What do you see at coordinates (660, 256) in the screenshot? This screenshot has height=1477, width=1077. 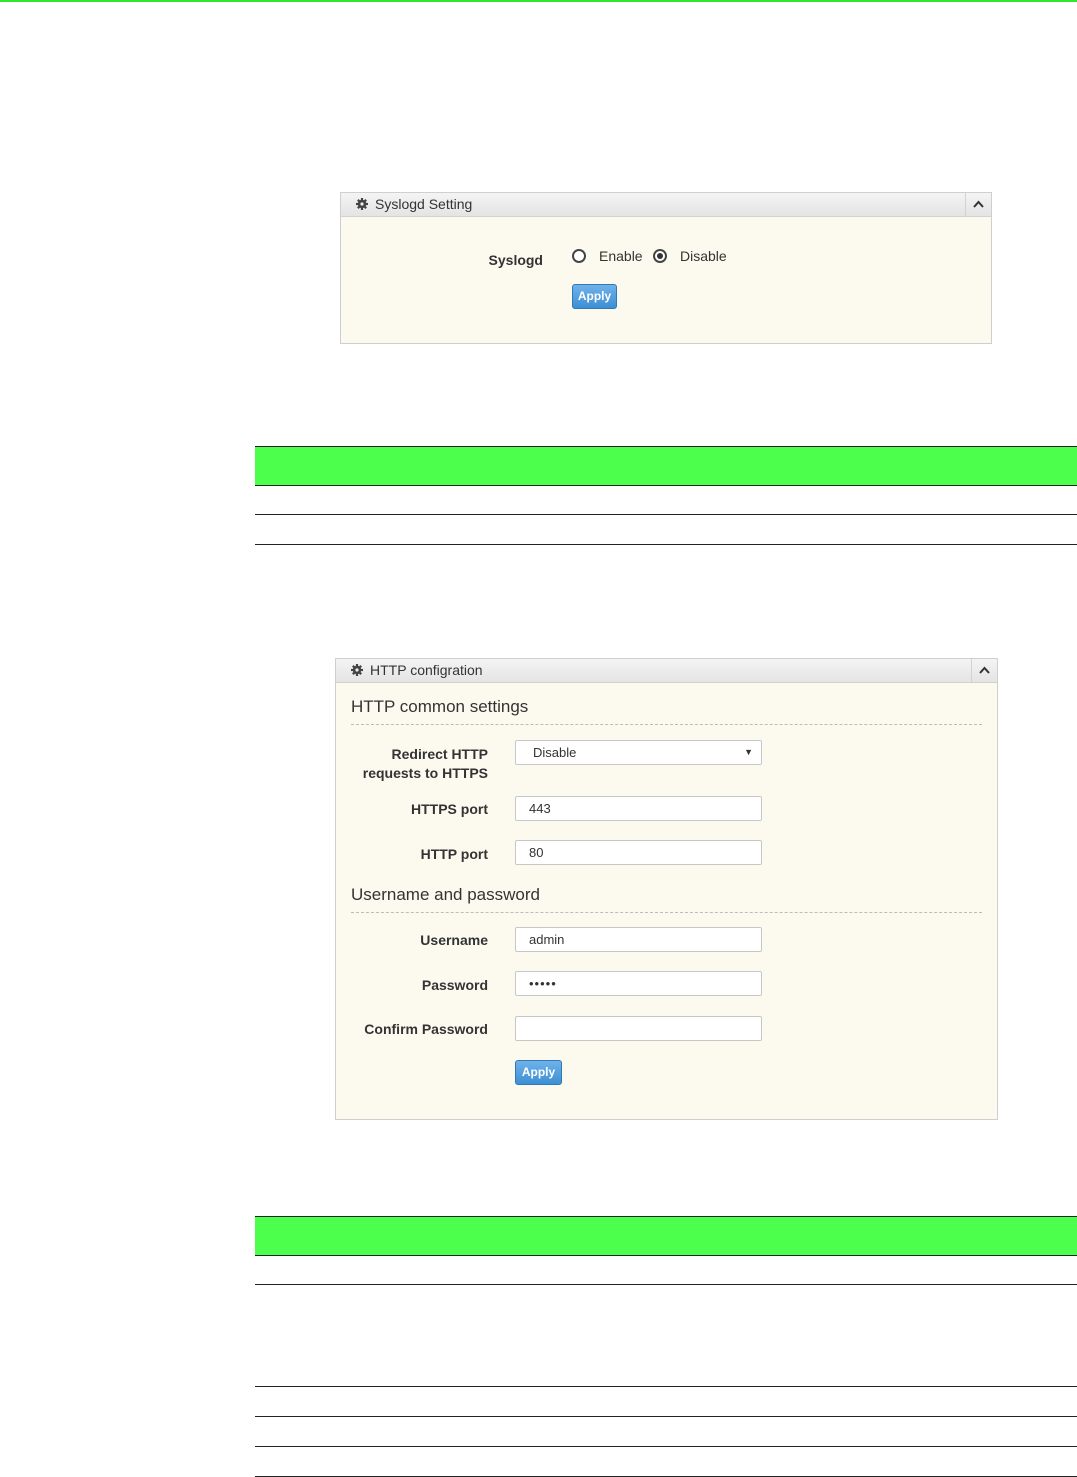 I see `syslogd-disable-radio` at bounding box center [660, 256].